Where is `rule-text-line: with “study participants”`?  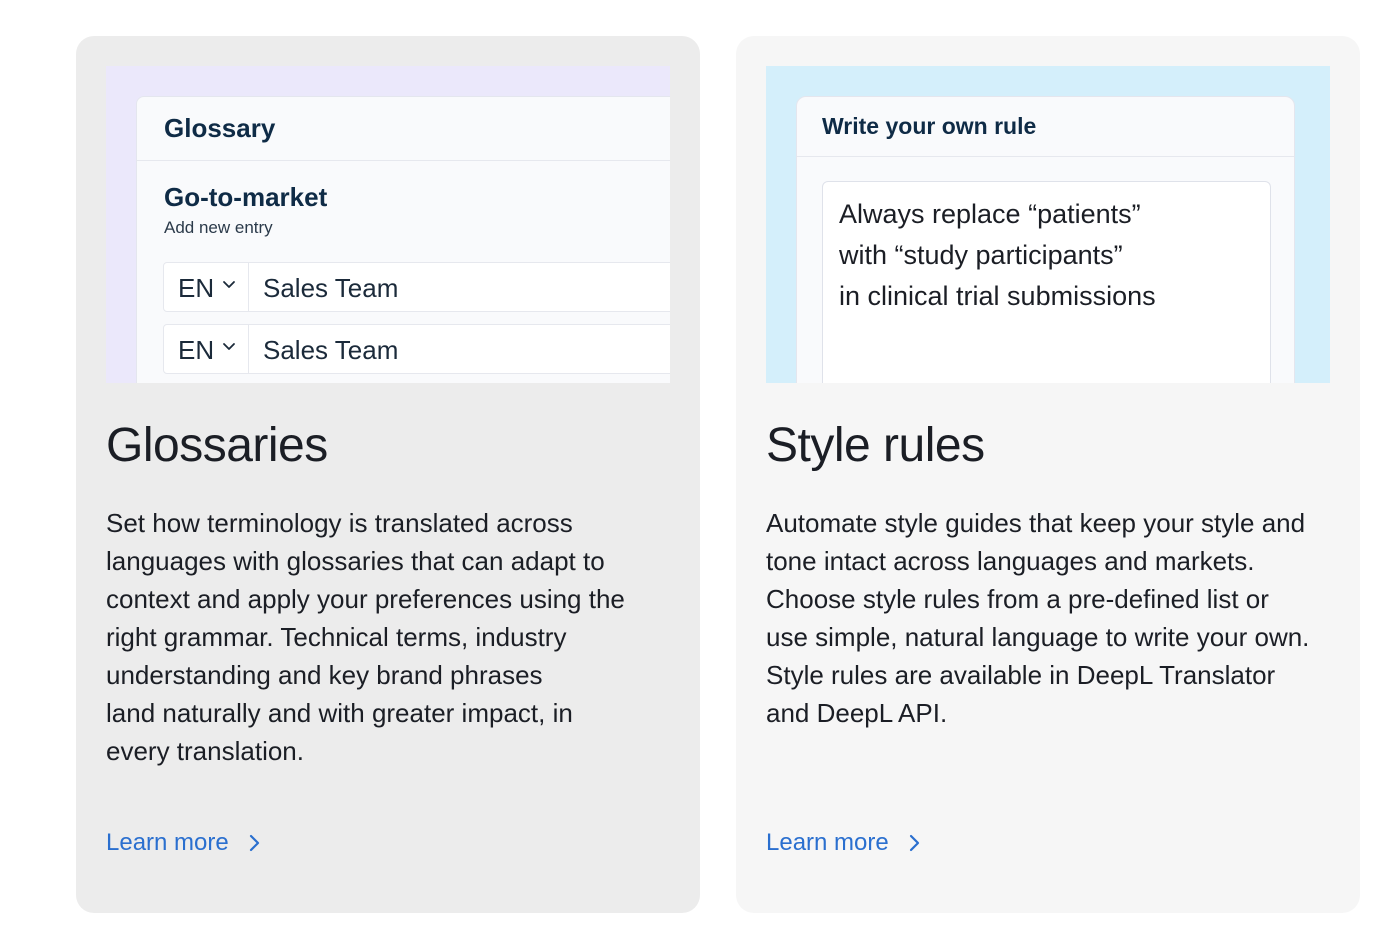
rule-text-line: with “study participants” is located at coordinates (981, 255).